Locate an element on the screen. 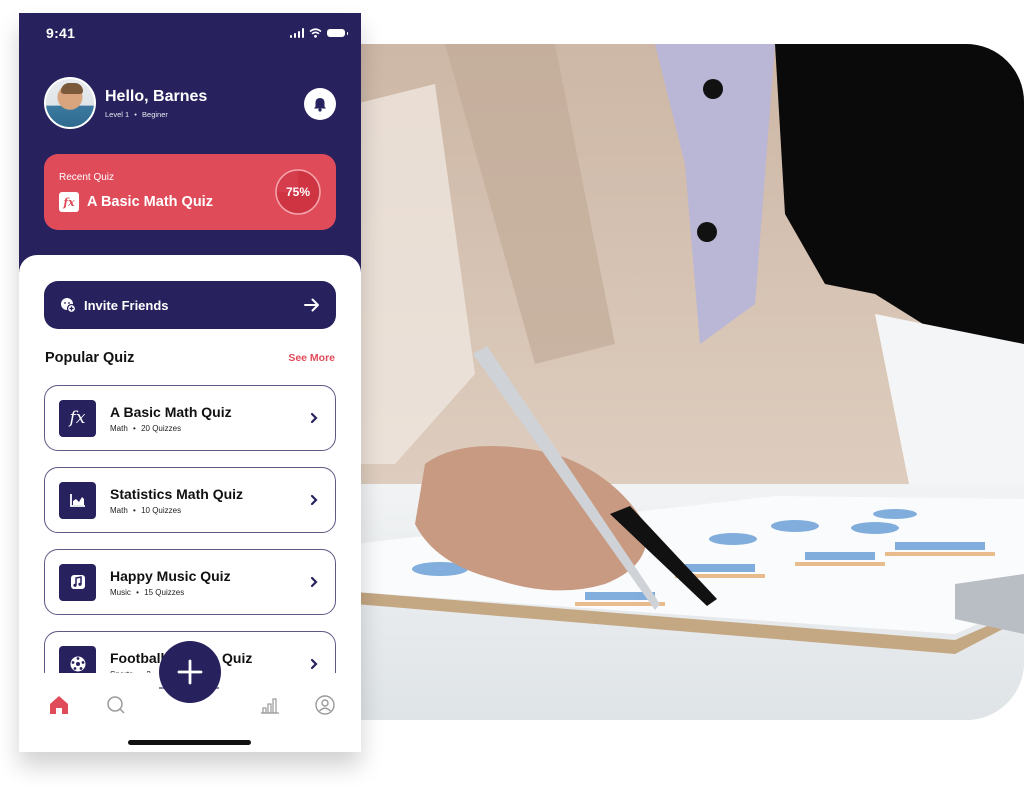  greeting-name: Hello, Barnes is located at coordinates (156, 96).